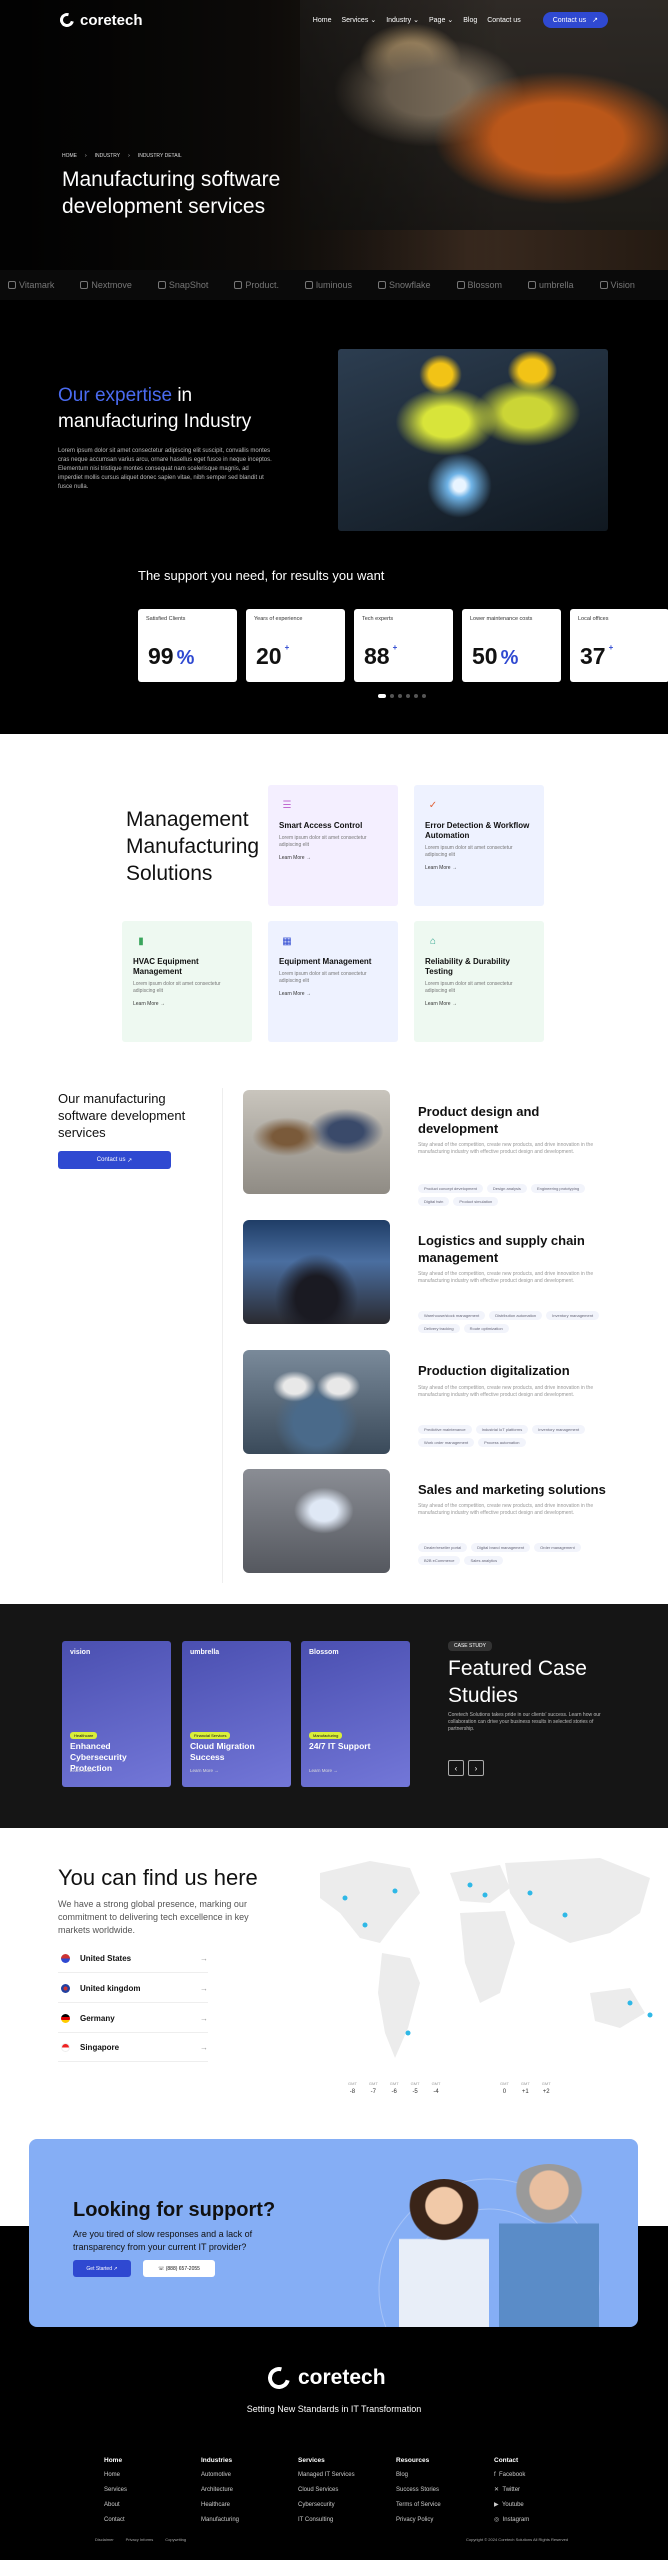  Describe the element at coordinates (436, 2092) in the screenshot. I see `tz-value: -4` at that location.